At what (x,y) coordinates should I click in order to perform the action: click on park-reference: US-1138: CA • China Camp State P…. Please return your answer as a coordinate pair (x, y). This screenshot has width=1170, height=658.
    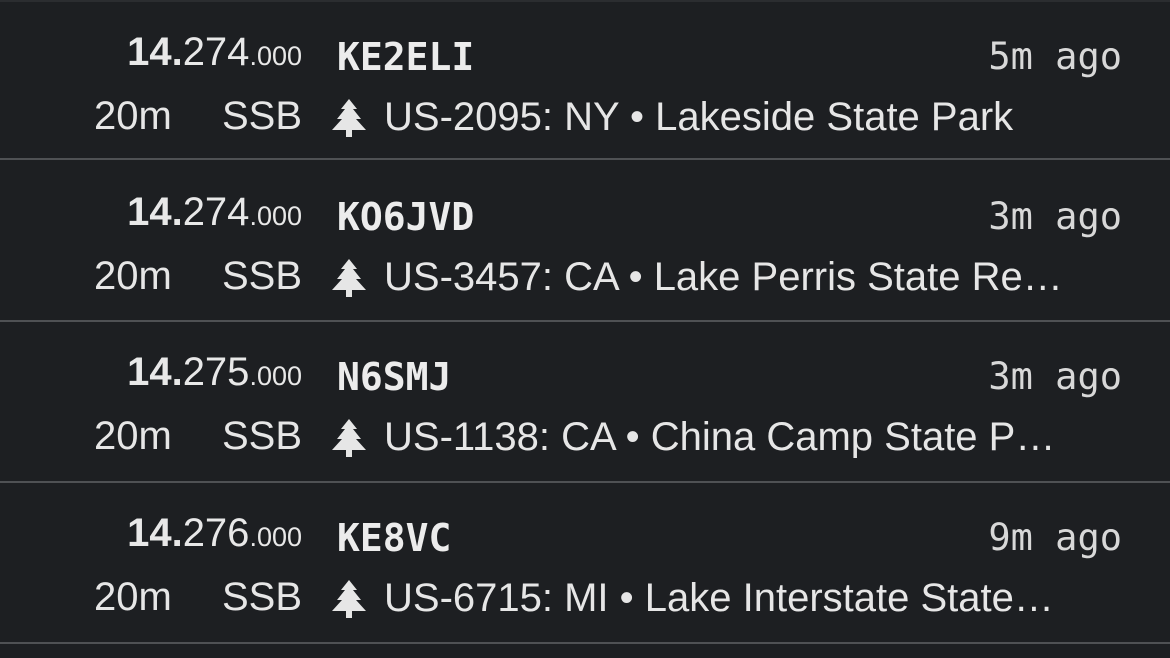
    Looking at the image, I should click on (720, 437).